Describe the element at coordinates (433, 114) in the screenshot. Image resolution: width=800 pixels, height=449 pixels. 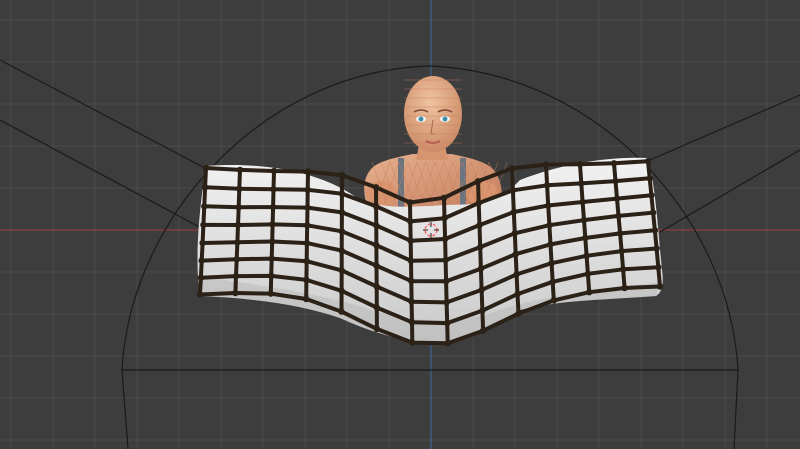
I see `character-head` at that location.